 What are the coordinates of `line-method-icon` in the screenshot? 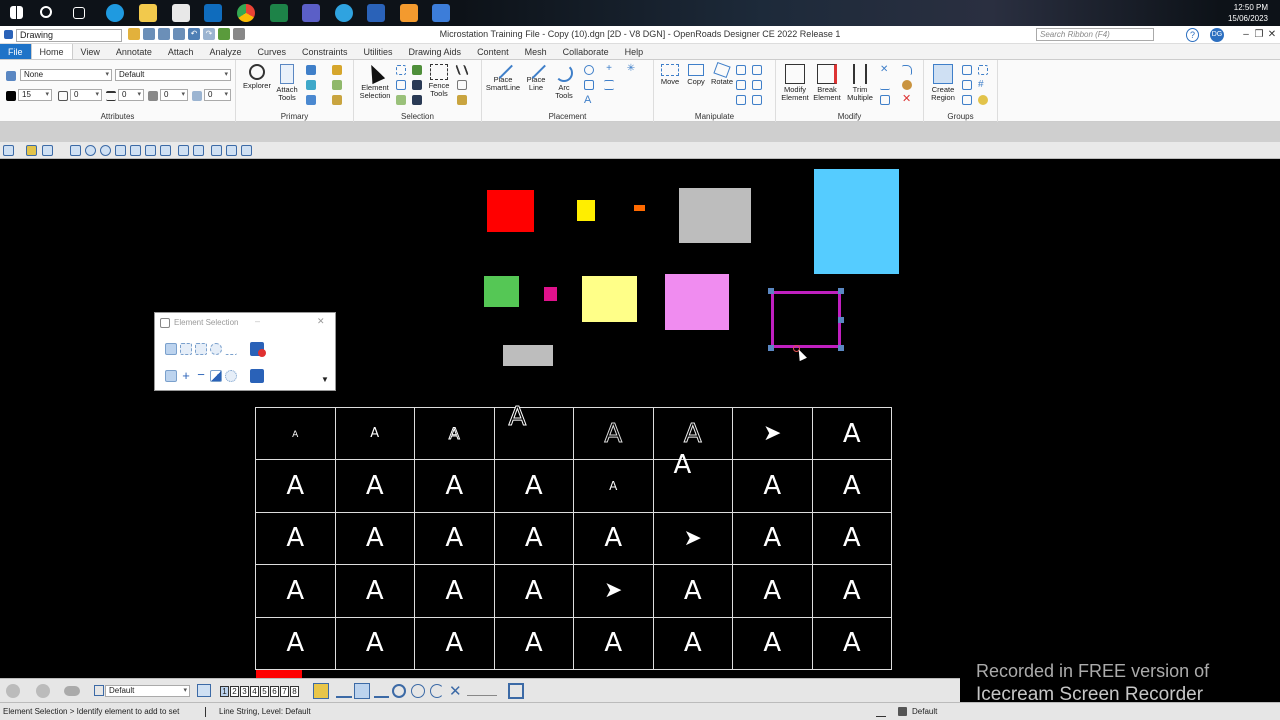 It's located at (231, 349).